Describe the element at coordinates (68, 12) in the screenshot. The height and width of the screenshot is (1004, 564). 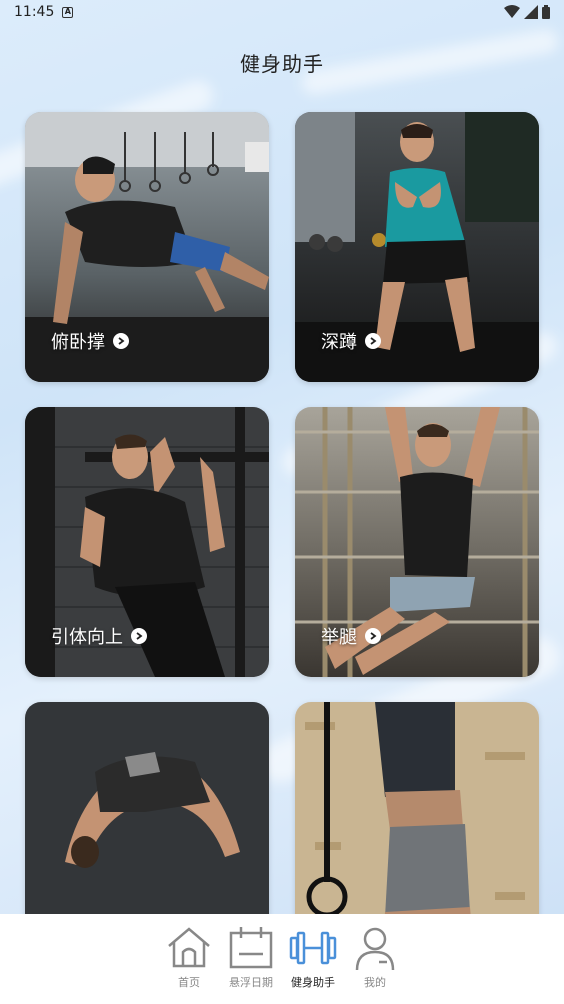
I see `notification-icon: A` at that location.